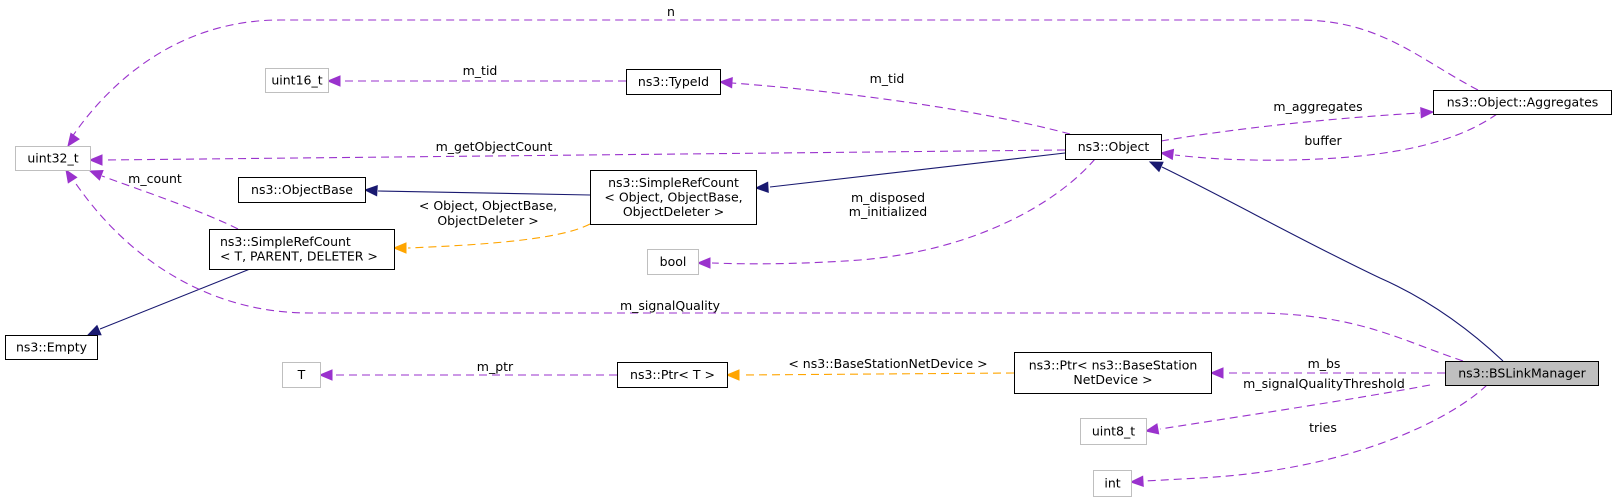 The width and height of the screenshot is (1616, 501). I want to click on node-label: ns3::Ptr< T >, so click(672, 374).